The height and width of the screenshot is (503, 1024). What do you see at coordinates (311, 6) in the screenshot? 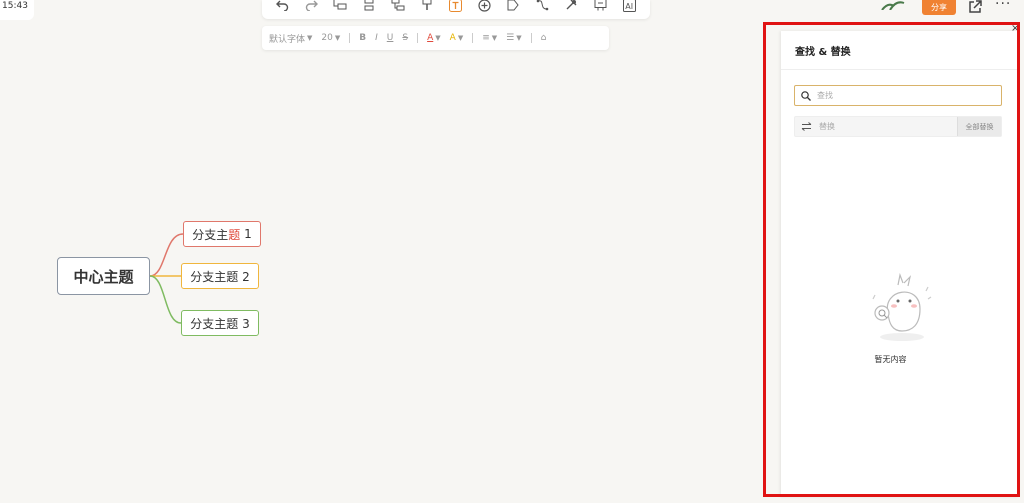
I see `redo-icon` at bounding box center [311, 6].